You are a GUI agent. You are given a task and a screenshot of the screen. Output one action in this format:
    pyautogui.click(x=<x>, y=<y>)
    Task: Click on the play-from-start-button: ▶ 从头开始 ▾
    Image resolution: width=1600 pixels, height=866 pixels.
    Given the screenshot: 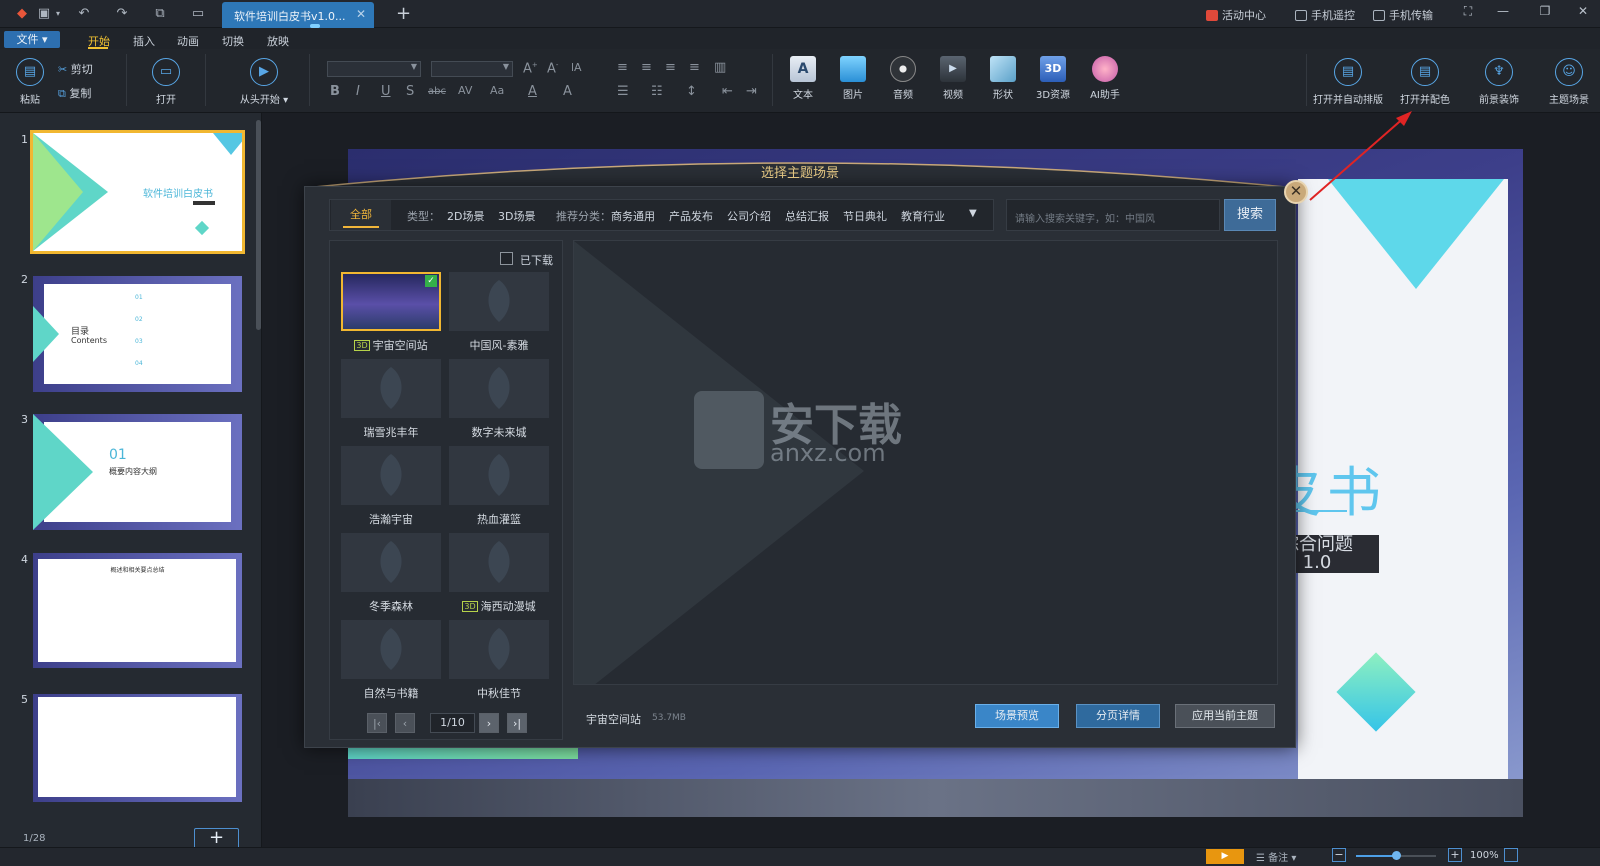 What is the action you would take?
    pyautogui.click(x=264, y=82)
    